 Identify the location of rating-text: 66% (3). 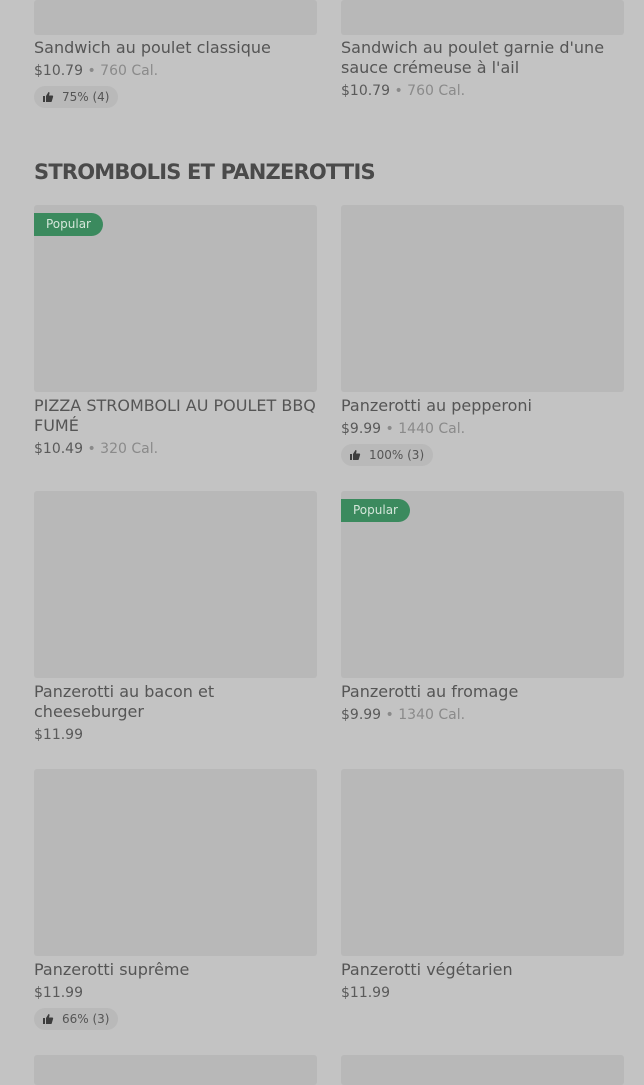
(86, 1019).